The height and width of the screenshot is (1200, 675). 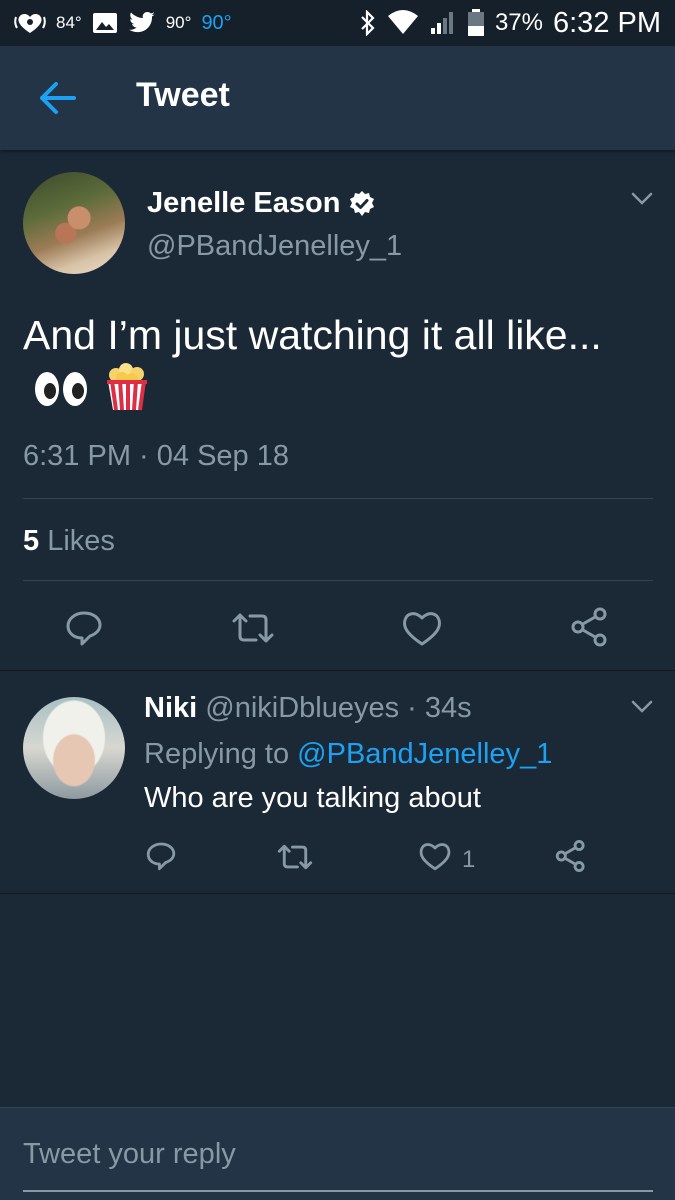 I want to click on likes-count: 5 Likes, so click(x=69, y=541).